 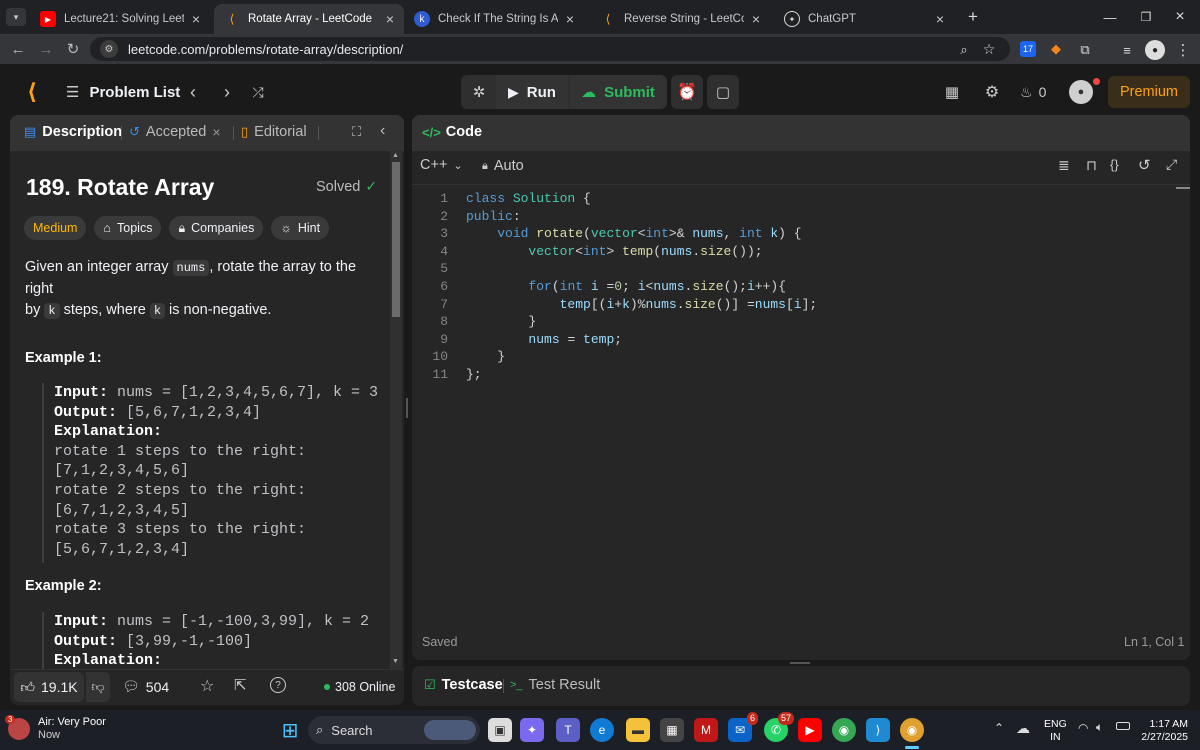 I want to click on user-avatar: ●, so click(x=1081, y=92).